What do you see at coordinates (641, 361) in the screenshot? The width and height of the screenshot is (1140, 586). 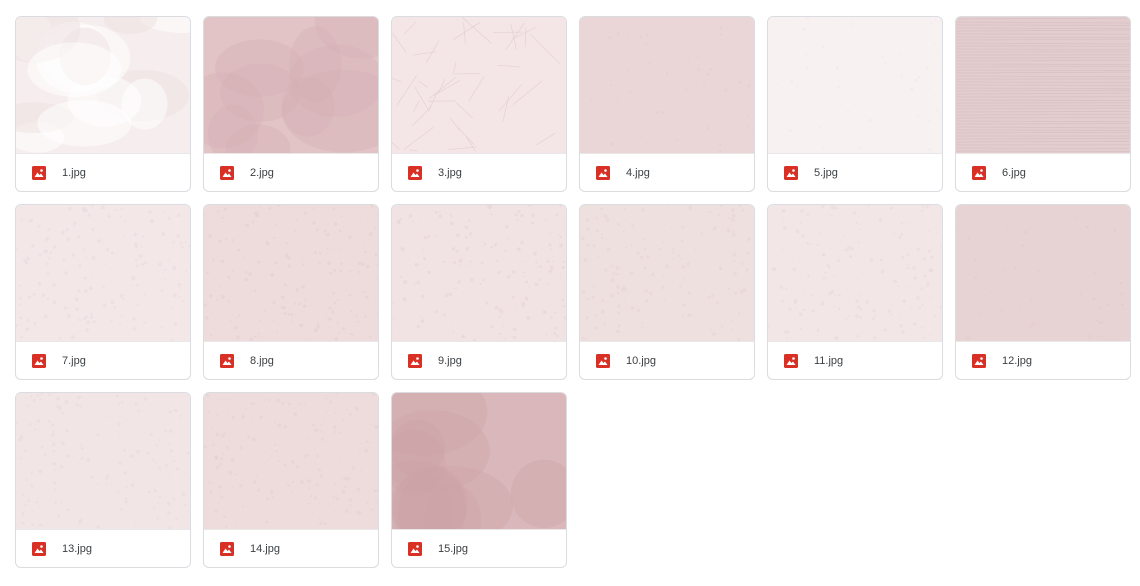 I see `file-name: 10.jpg` at bounding box center [641, 361].